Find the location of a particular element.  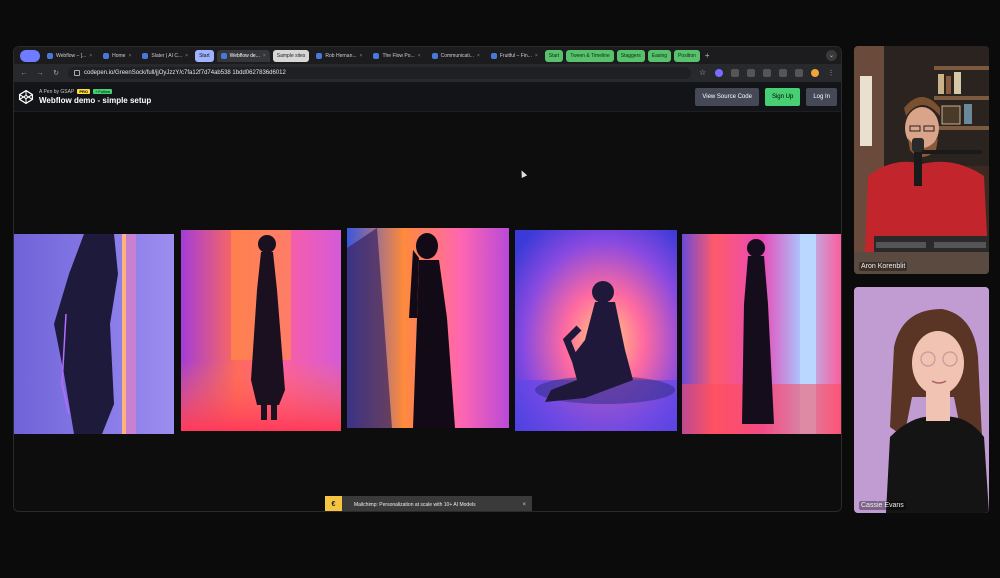

participant-name: Aron Korenblit is located at coordinates (883, 266).